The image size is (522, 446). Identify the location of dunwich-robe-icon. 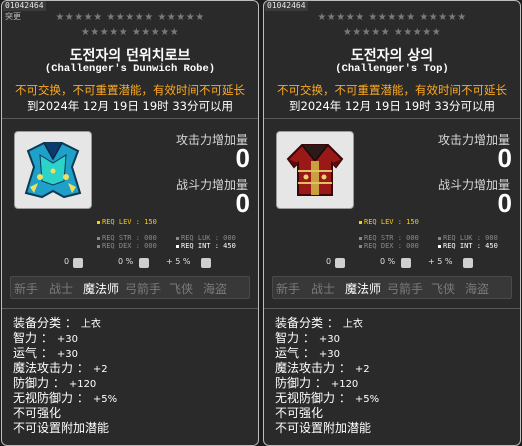
(53, 170).